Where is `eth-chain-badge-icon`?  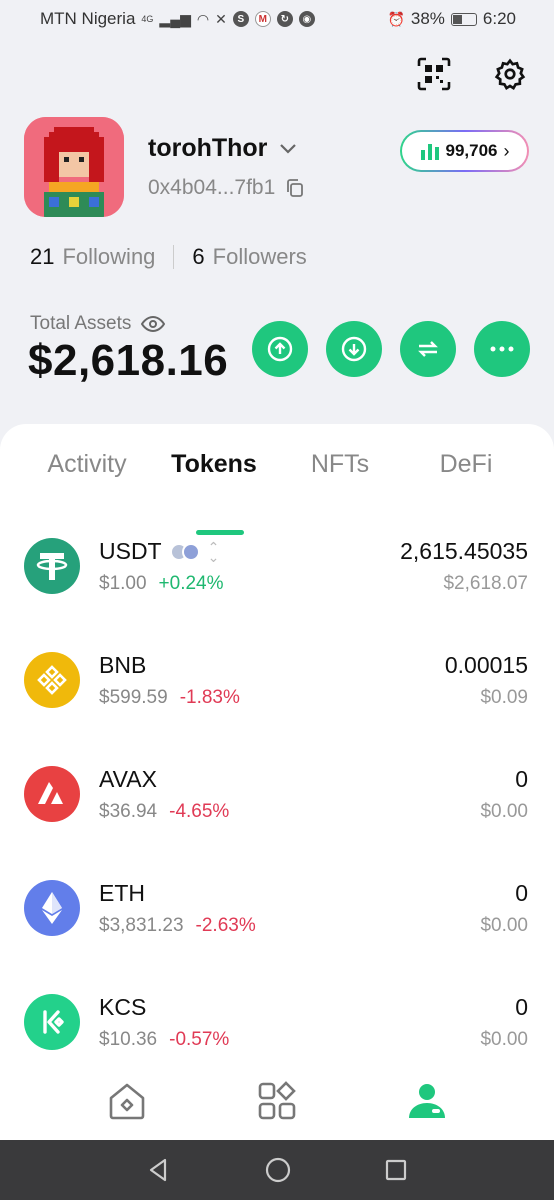 eth-chain-badge-icon is located at coordinates (190, 551).